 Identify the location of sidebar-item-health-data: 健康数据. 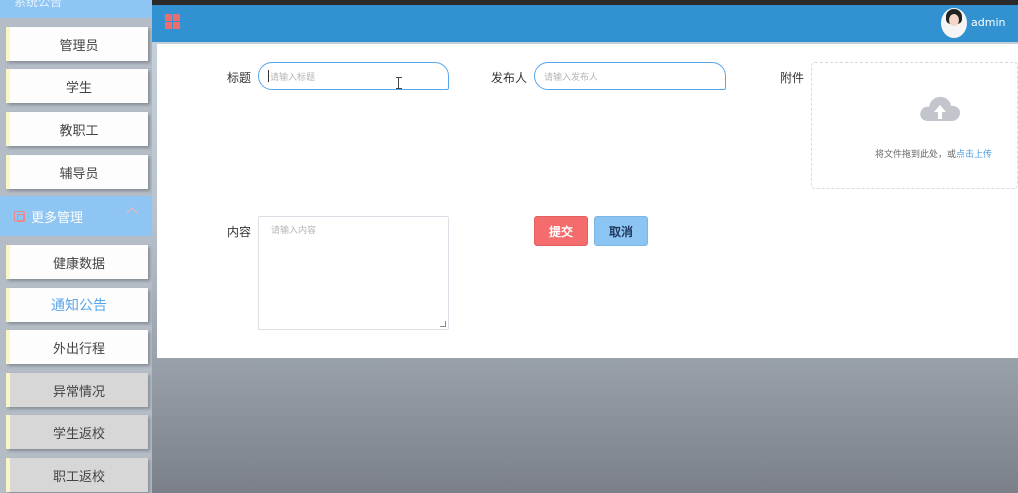
(77, 262).